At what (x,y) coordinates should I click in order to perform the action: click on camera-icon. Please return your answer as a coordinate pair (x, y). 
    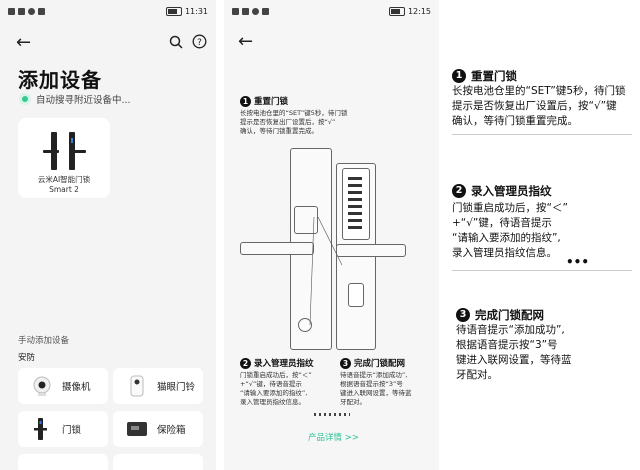
    Looking at the image, I should click on (42, 386).